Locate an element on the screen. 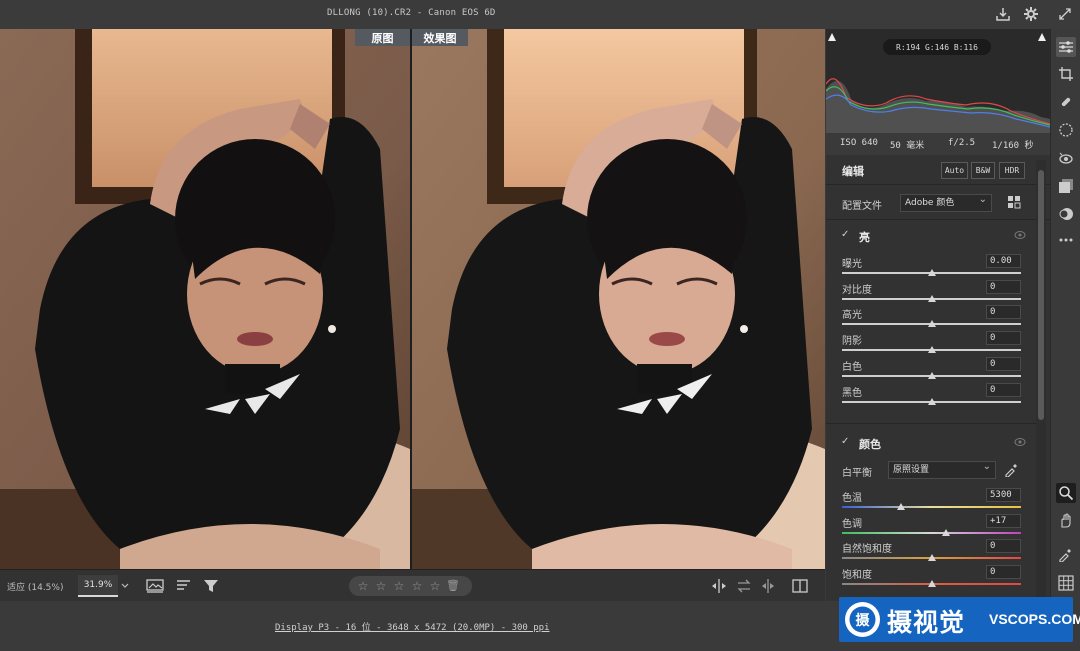  star-rating: ☆ ☆ ☆ ☆ ☆ 🗑 is located at coordinates (410, 586).